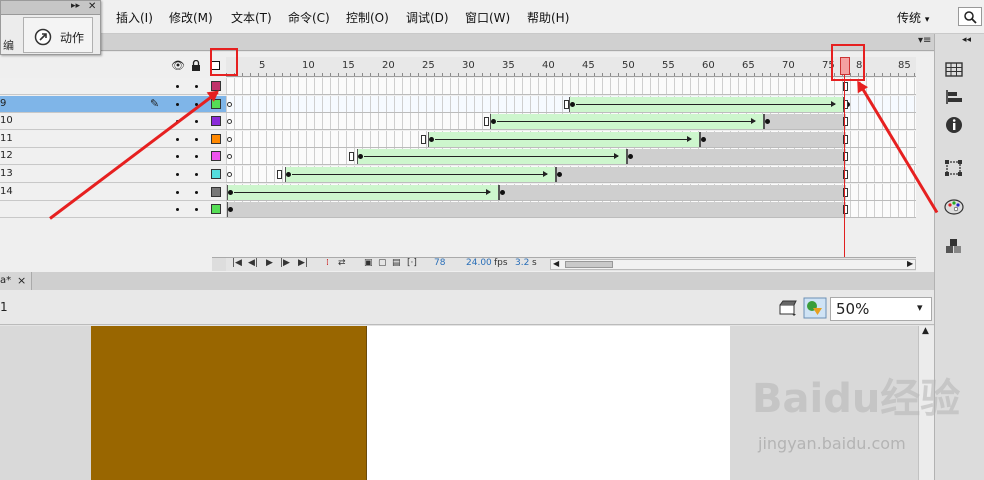  Describe the element at coordinates (16, 281) in the screenshot. I see `document-tab: a* ×` at that location.